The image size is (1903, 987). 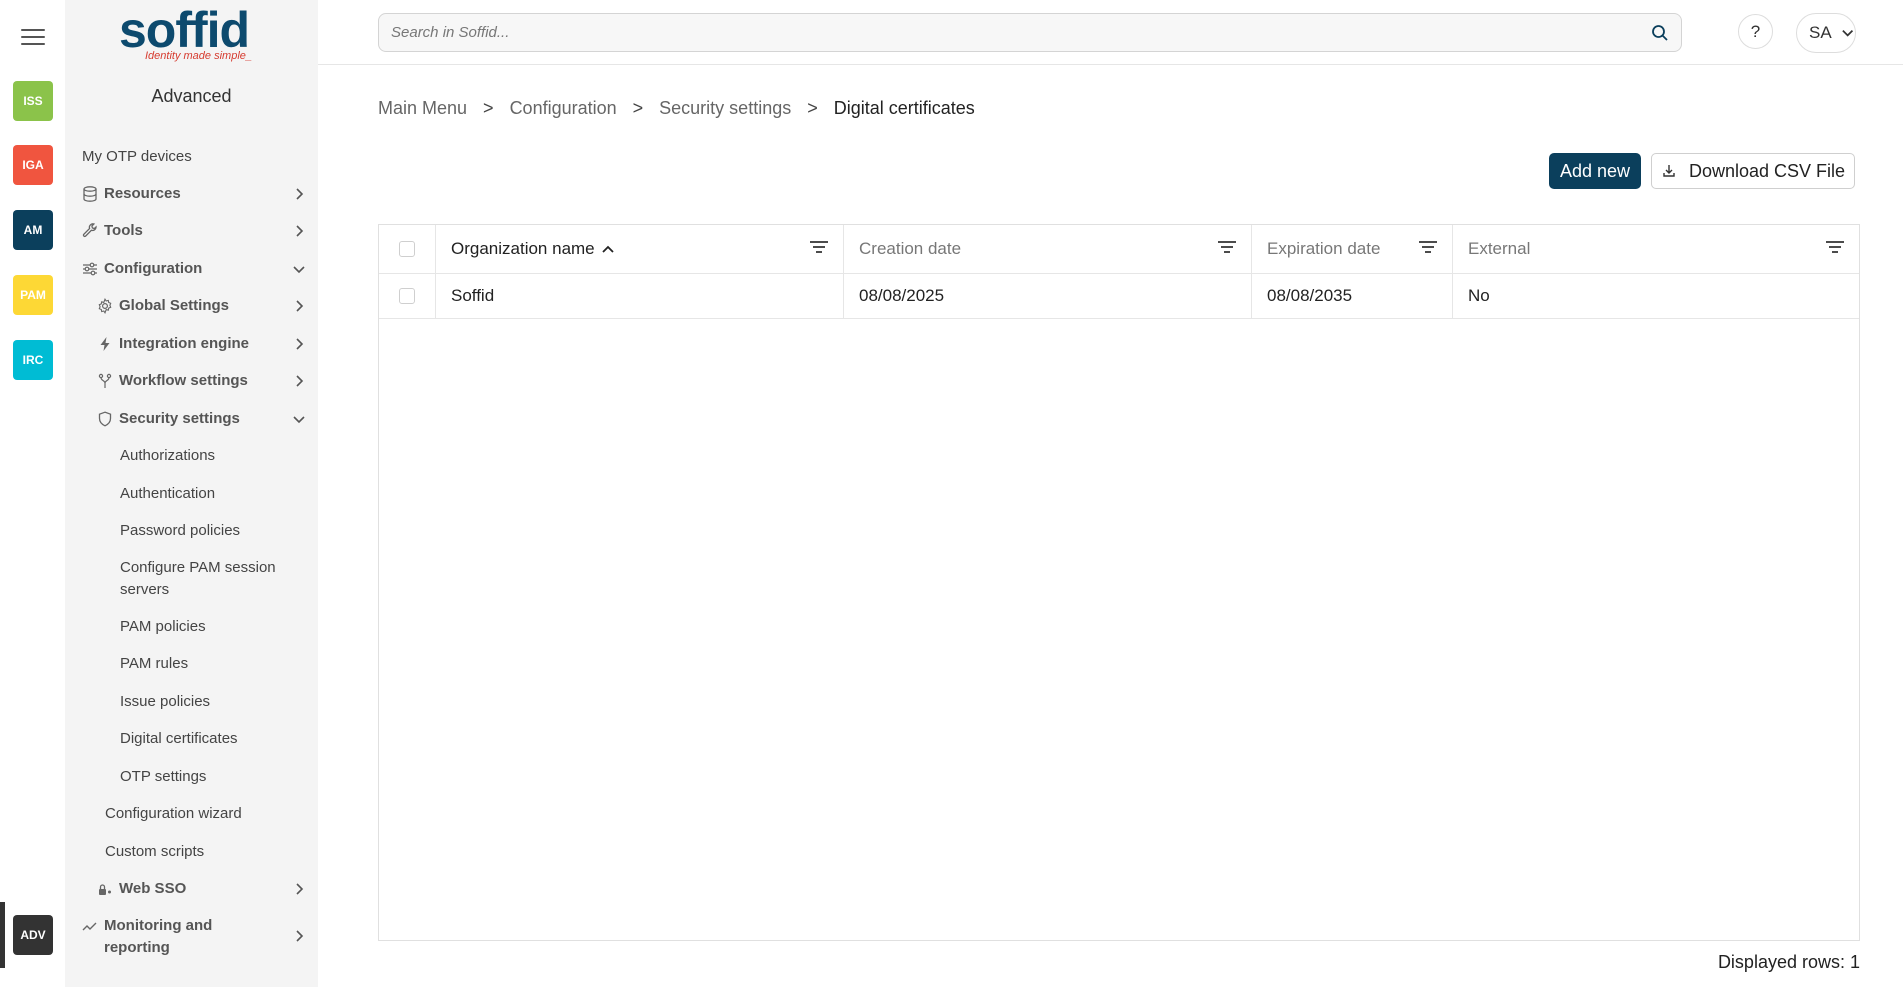 I want to click on hamburger-menu-icon, so click(x=33, y=36).